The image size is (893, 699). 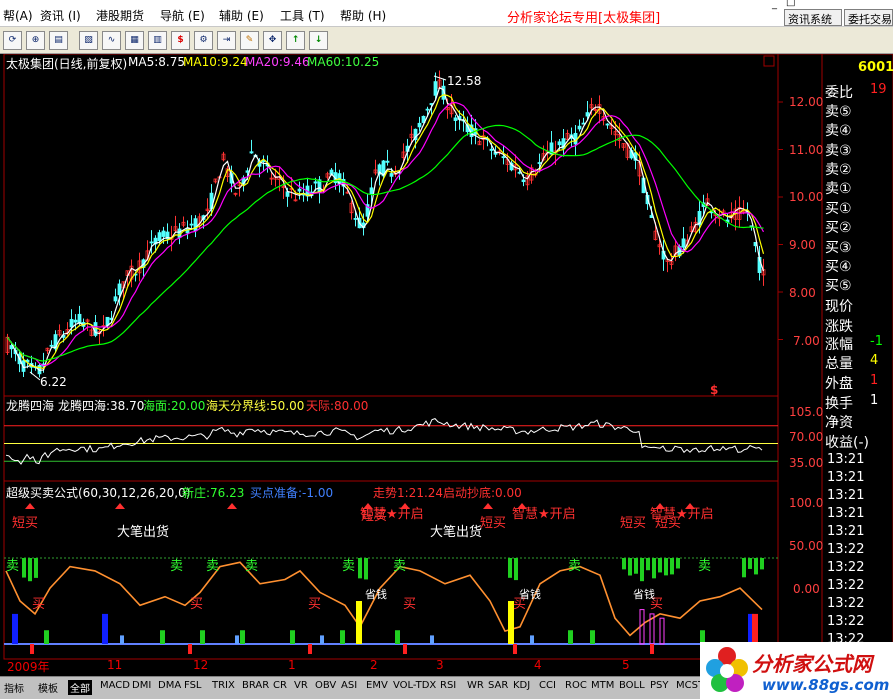 I want to click on quote-row-label: 现价, so click(x=839, y=307).